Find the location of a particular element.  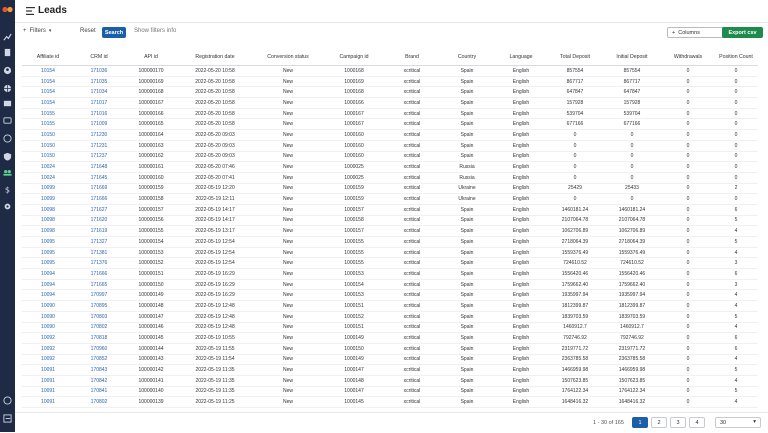

table-cell: 171230 is located at coordinates (99, 135).